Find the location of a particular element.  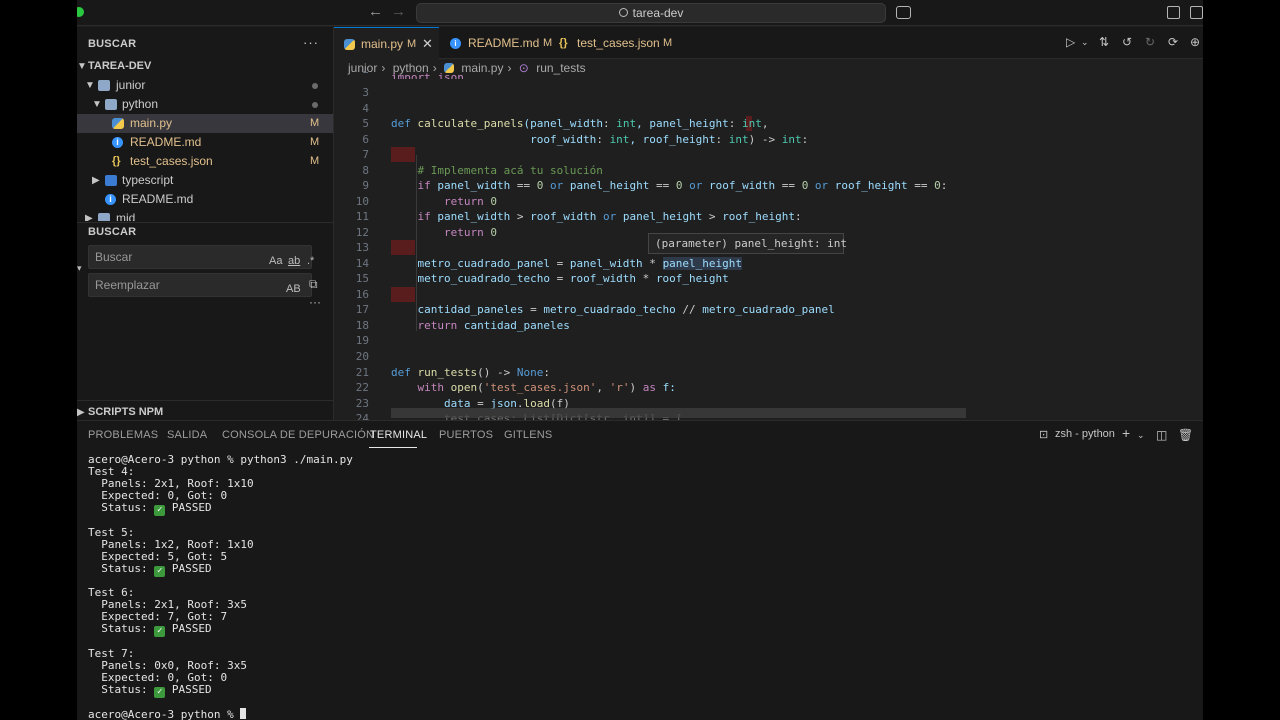

hover-tooltip: (parameter) panel_height: int is located at coordinates (747, 243).